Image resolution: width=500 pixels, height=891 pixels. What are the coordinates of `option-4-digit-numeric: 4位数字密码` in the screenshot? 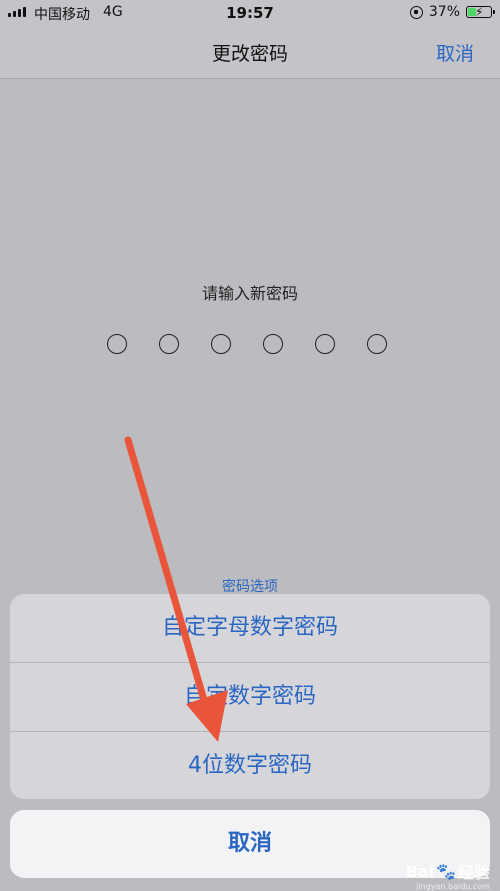 It's located at (250, 765).